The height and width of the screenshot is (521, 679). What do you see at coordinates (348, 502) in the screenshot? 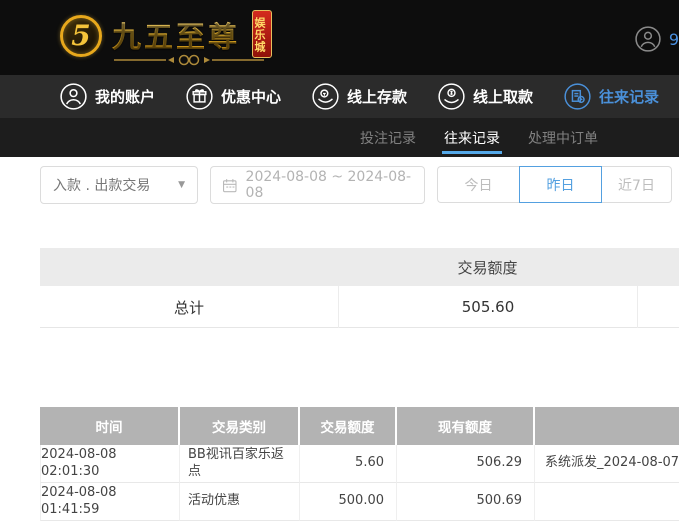
I see `cell-amount: 500.00` at bounding box center [348, 502].